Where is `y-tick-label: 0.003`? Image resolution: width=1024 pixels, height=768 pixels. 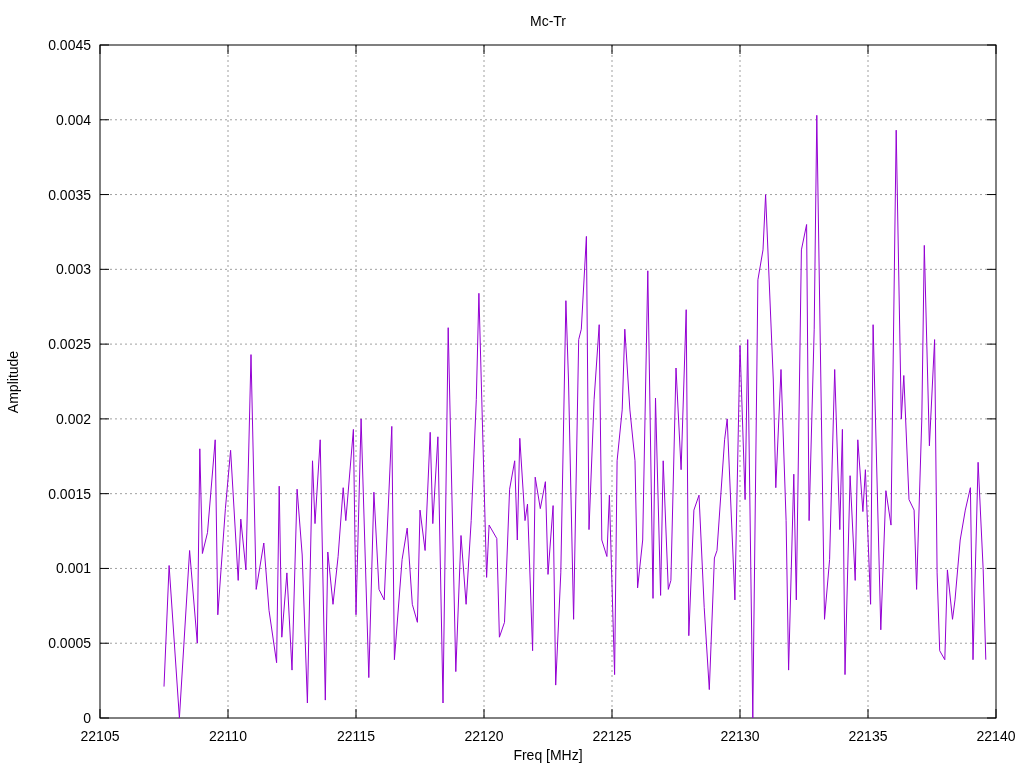 y-tick-label: 0.003 is located at coordinates (73, 269).